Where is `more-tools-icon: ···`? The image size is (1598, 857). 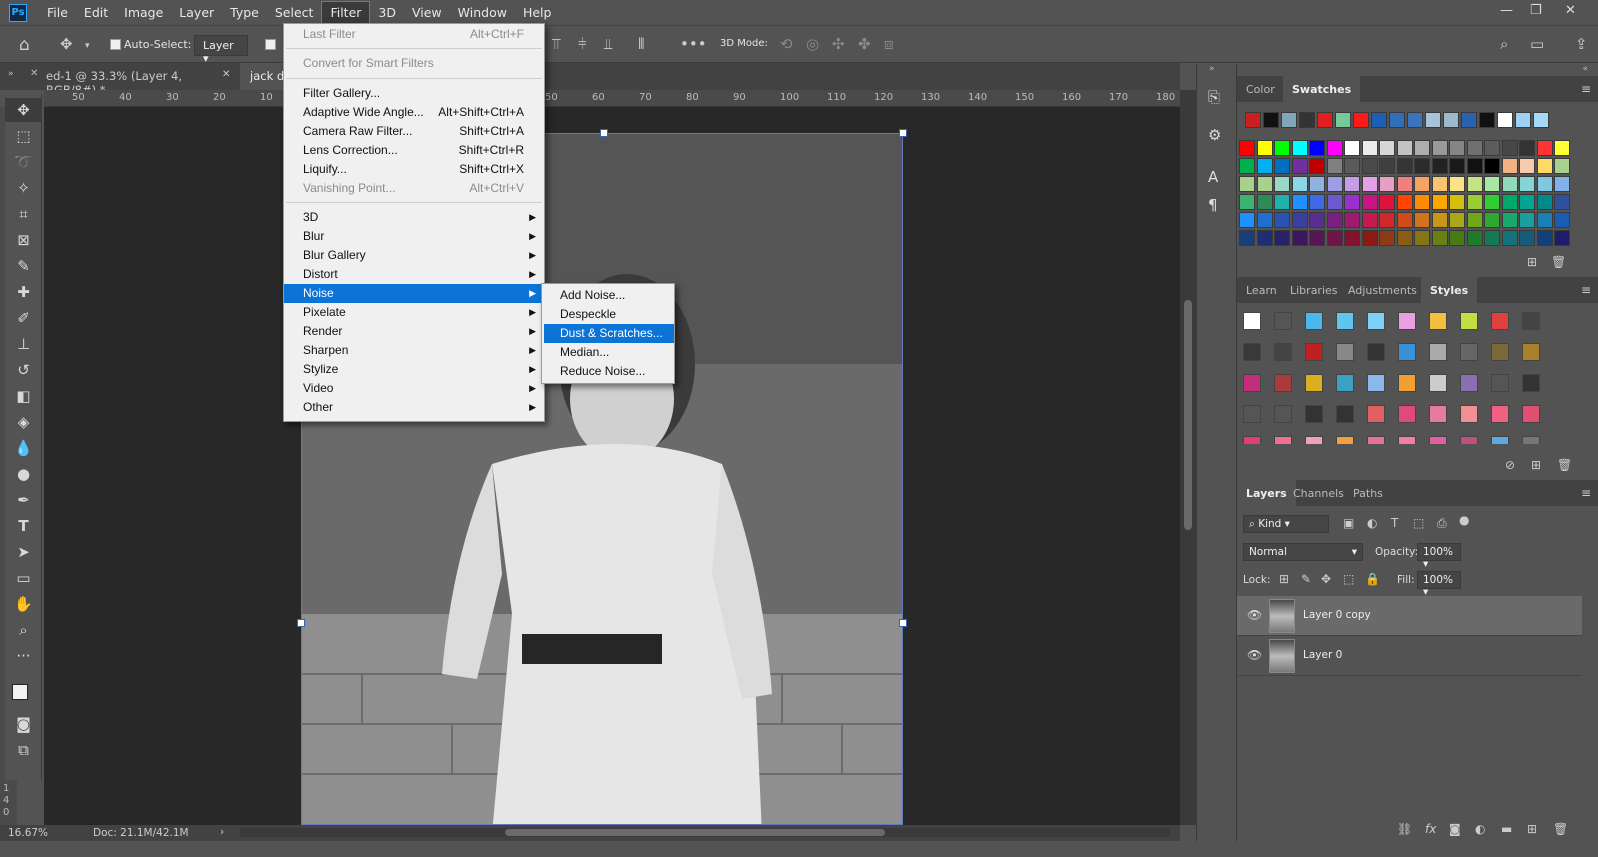 more-tools-icon: ··· is located at coordinates (23, 656).